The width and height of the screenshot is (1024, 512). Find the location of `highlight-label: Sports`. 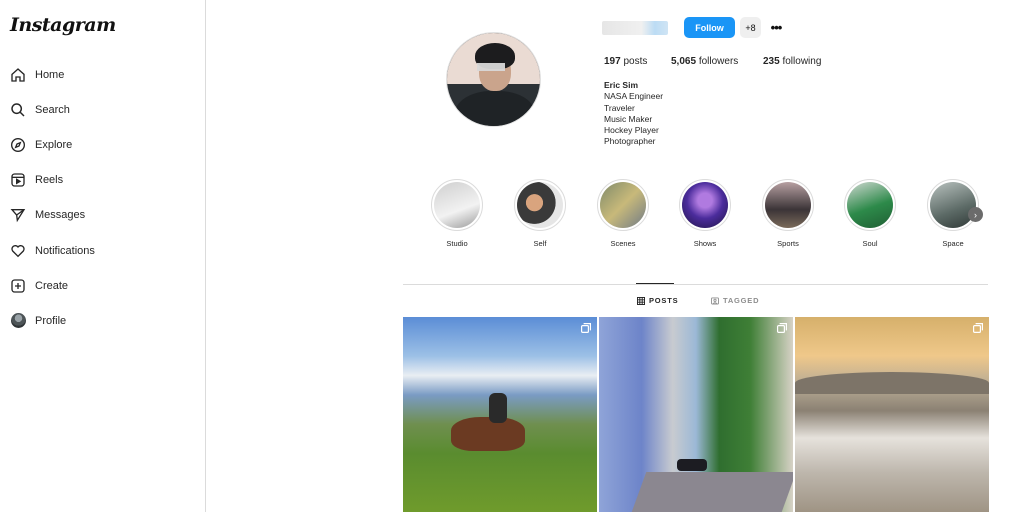

highlight-label: Sports is located at coordinates (788, 243).